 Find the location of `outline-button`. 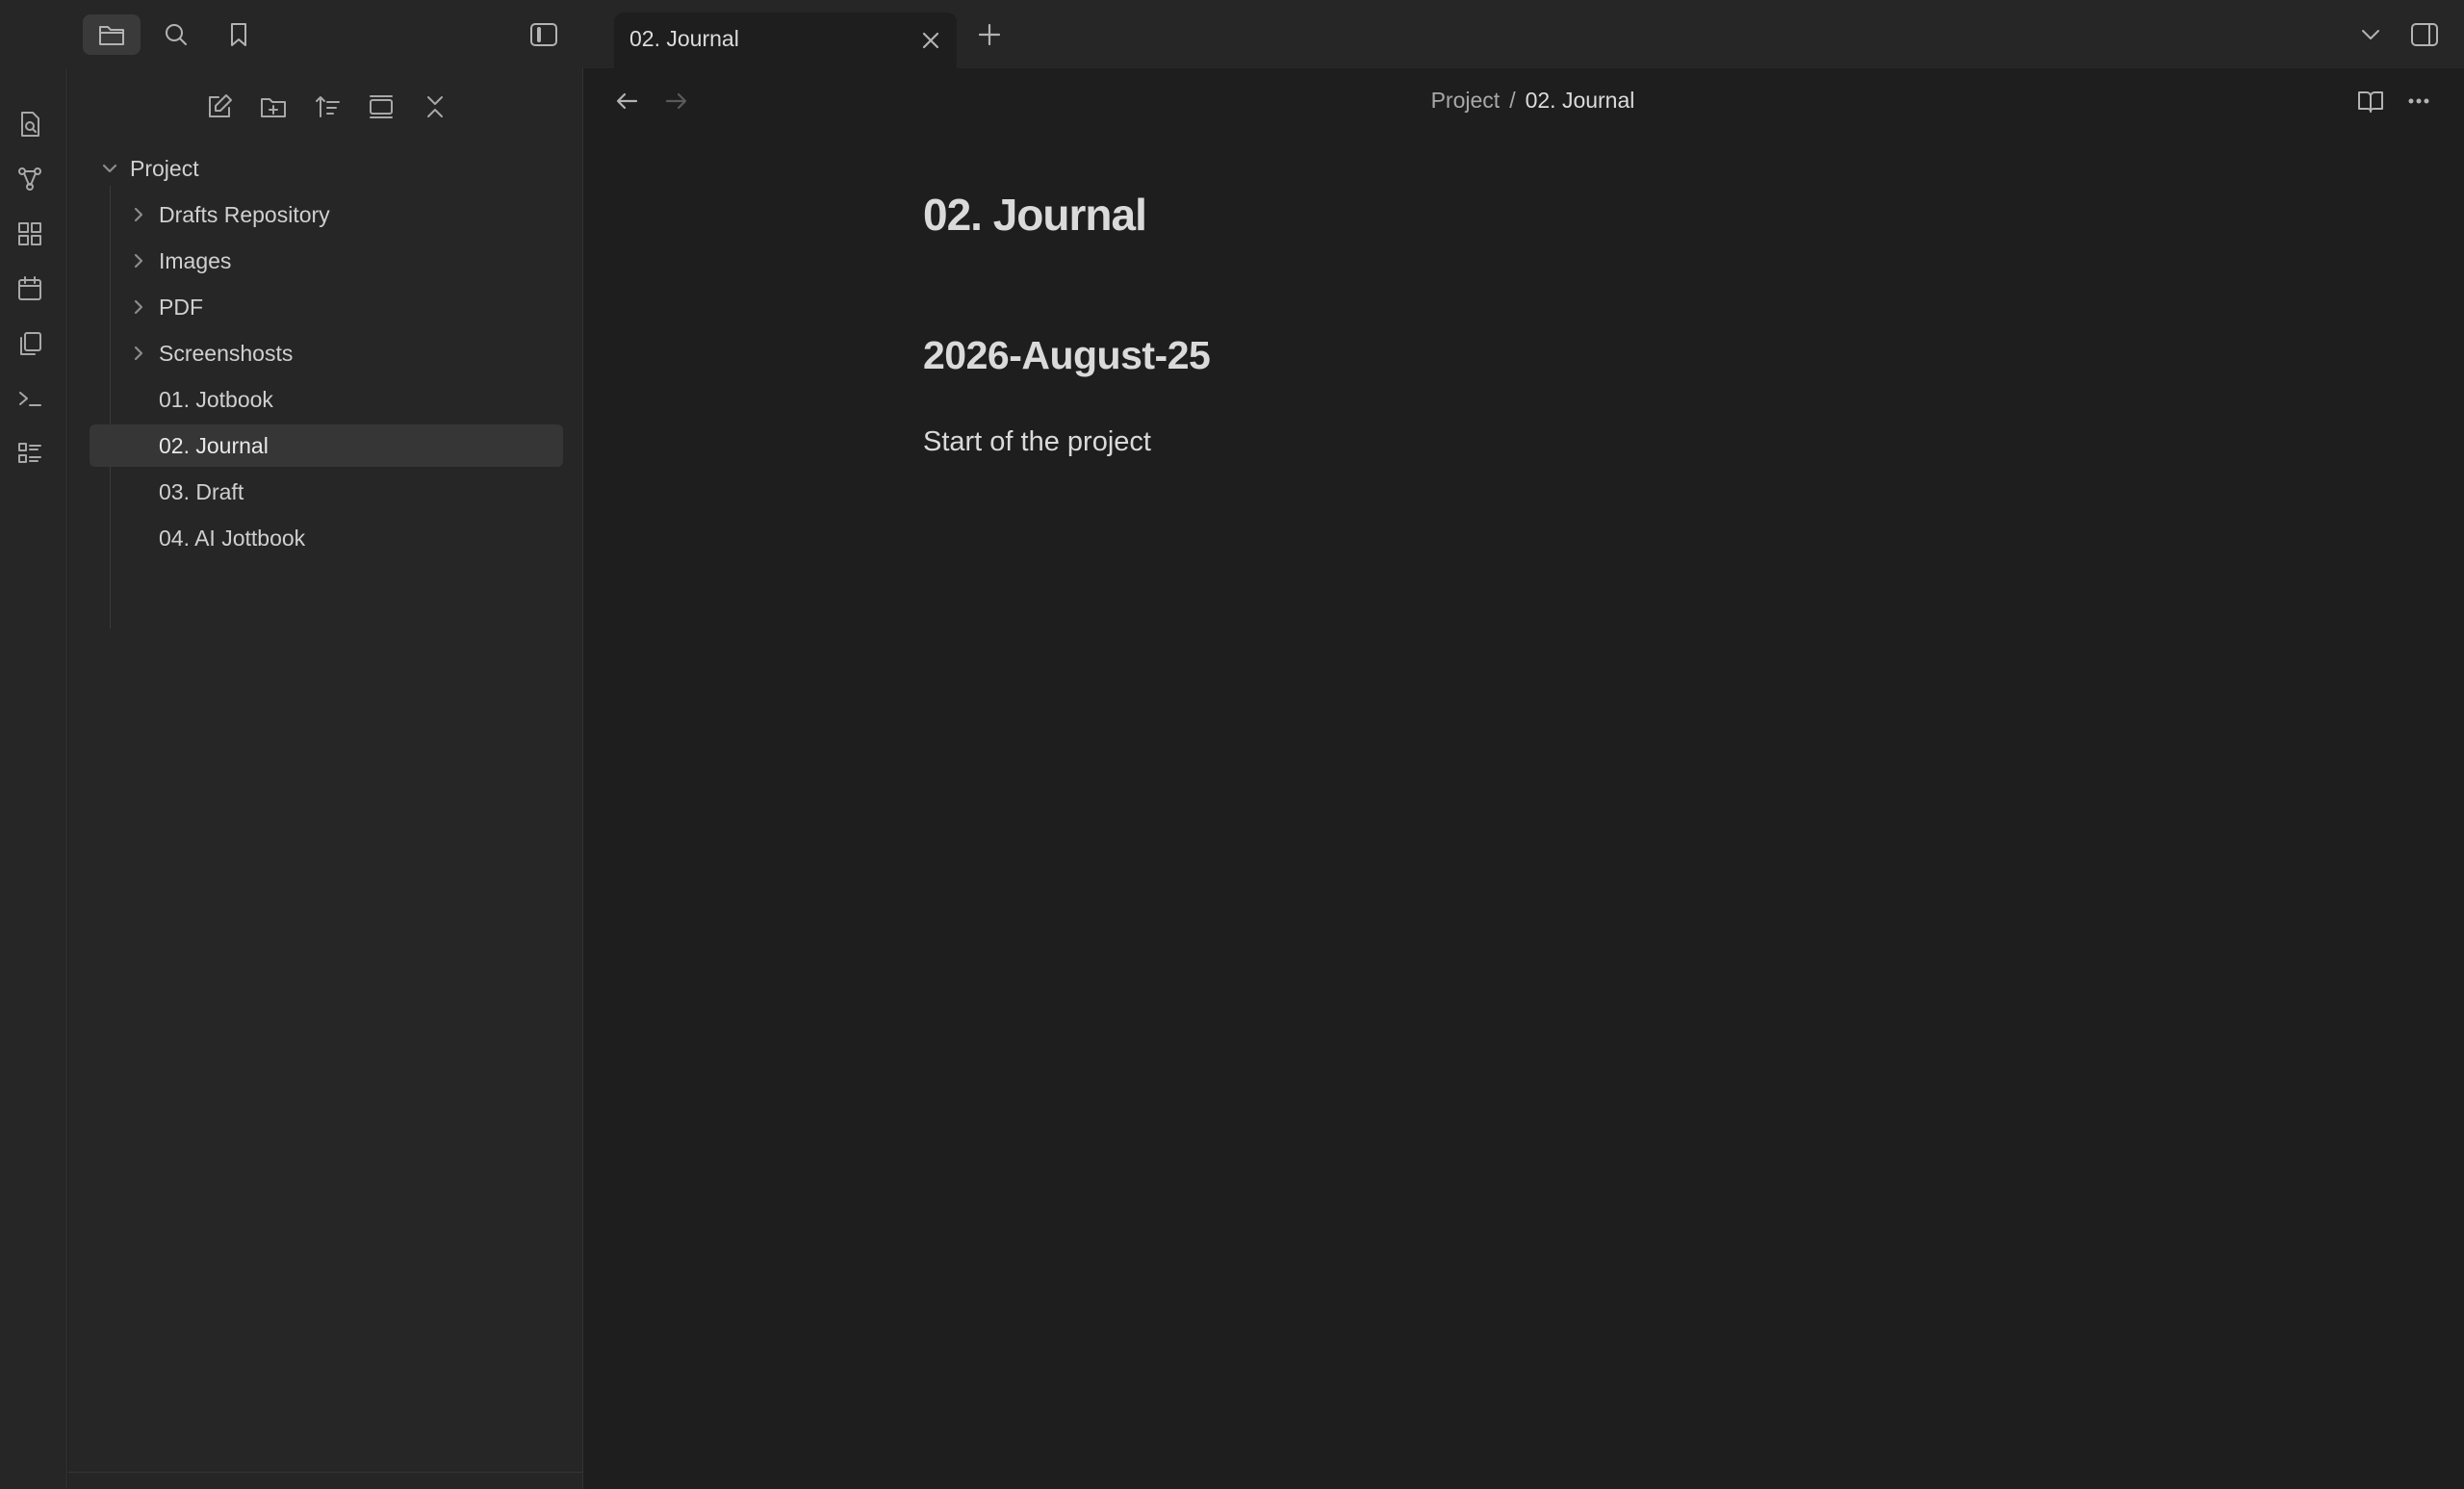

outline-button is located at coordinates (30, 454).